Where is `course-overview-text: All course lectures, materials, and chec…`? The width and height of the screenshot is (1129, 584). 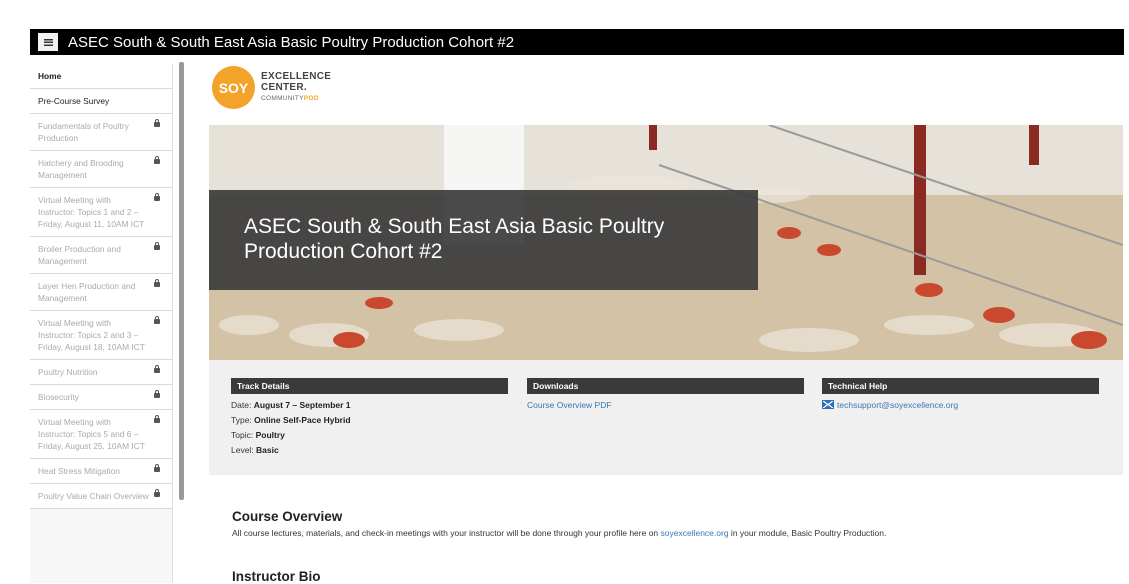 course-overview-text: All course lectures, materials, and chec… is located at coordinates (672, 533).